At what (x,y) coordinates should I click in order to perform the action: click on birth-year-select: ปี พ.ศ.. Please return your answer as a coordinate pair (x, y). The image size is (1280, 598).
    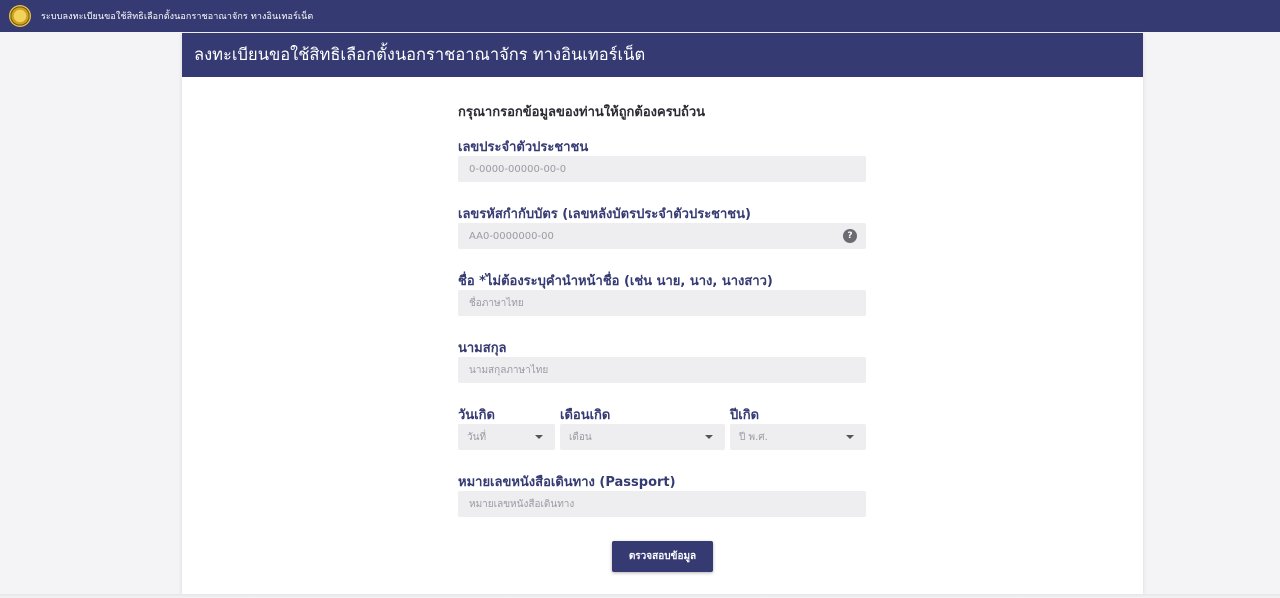
    Looking at the image, I should click on (798, 437).